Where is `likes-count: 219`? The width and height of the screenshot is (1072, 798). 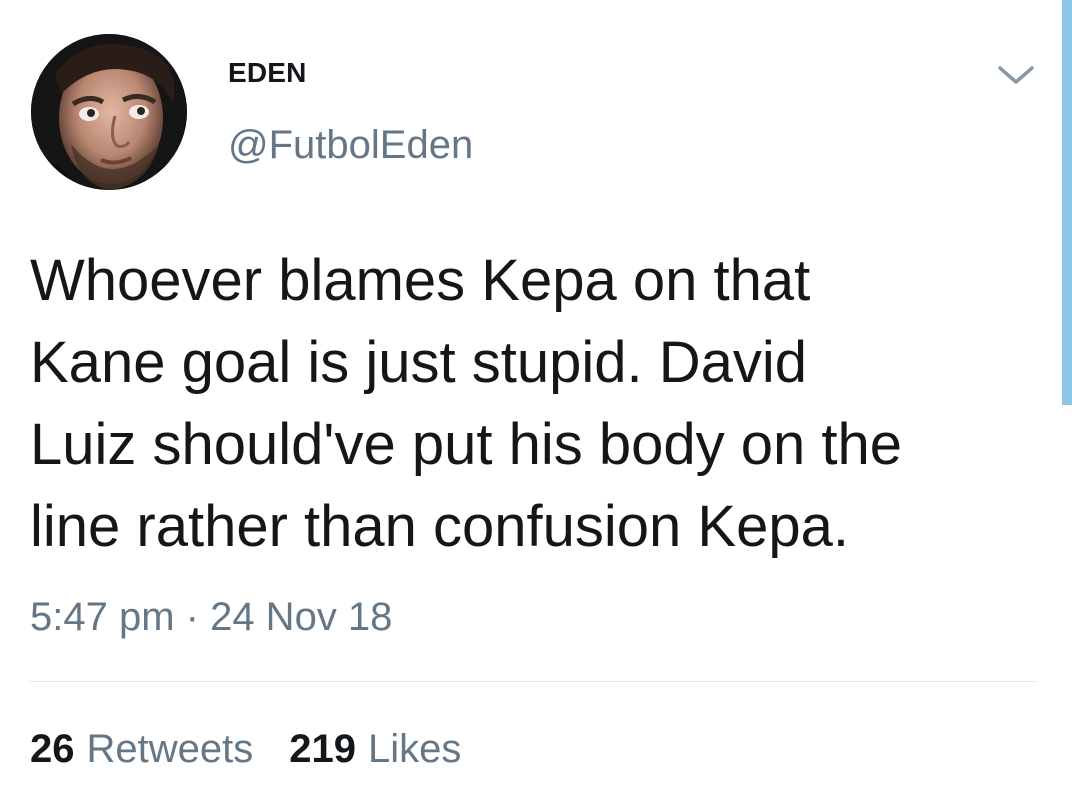
likes-count: 219 is located at coordinates (322, 749).